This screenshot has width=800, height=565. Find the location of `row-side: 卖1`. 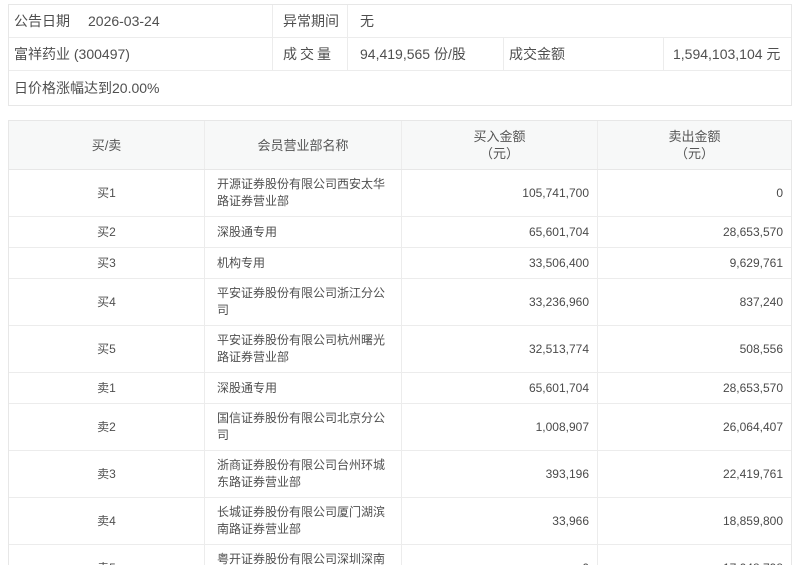

row-side: 卖1 is located at coordinates (106, 387).